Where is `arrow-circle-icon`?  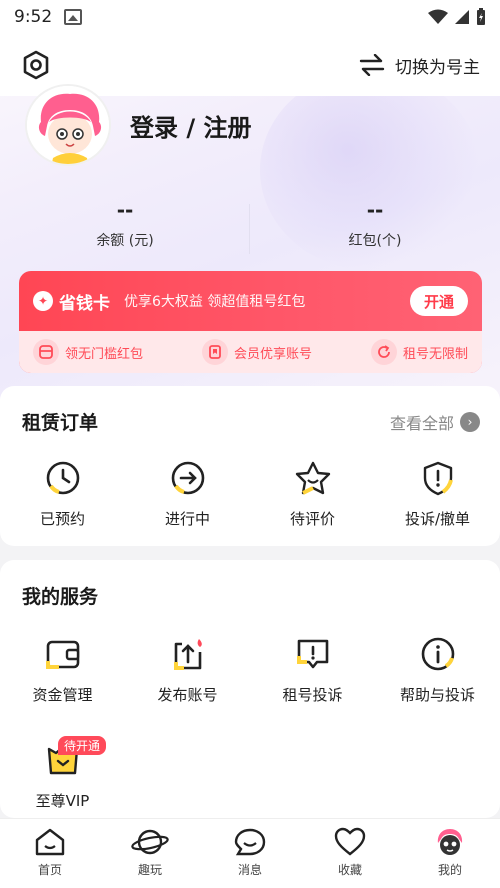
arrow-circle-icon is located at coordinates (188, 478).